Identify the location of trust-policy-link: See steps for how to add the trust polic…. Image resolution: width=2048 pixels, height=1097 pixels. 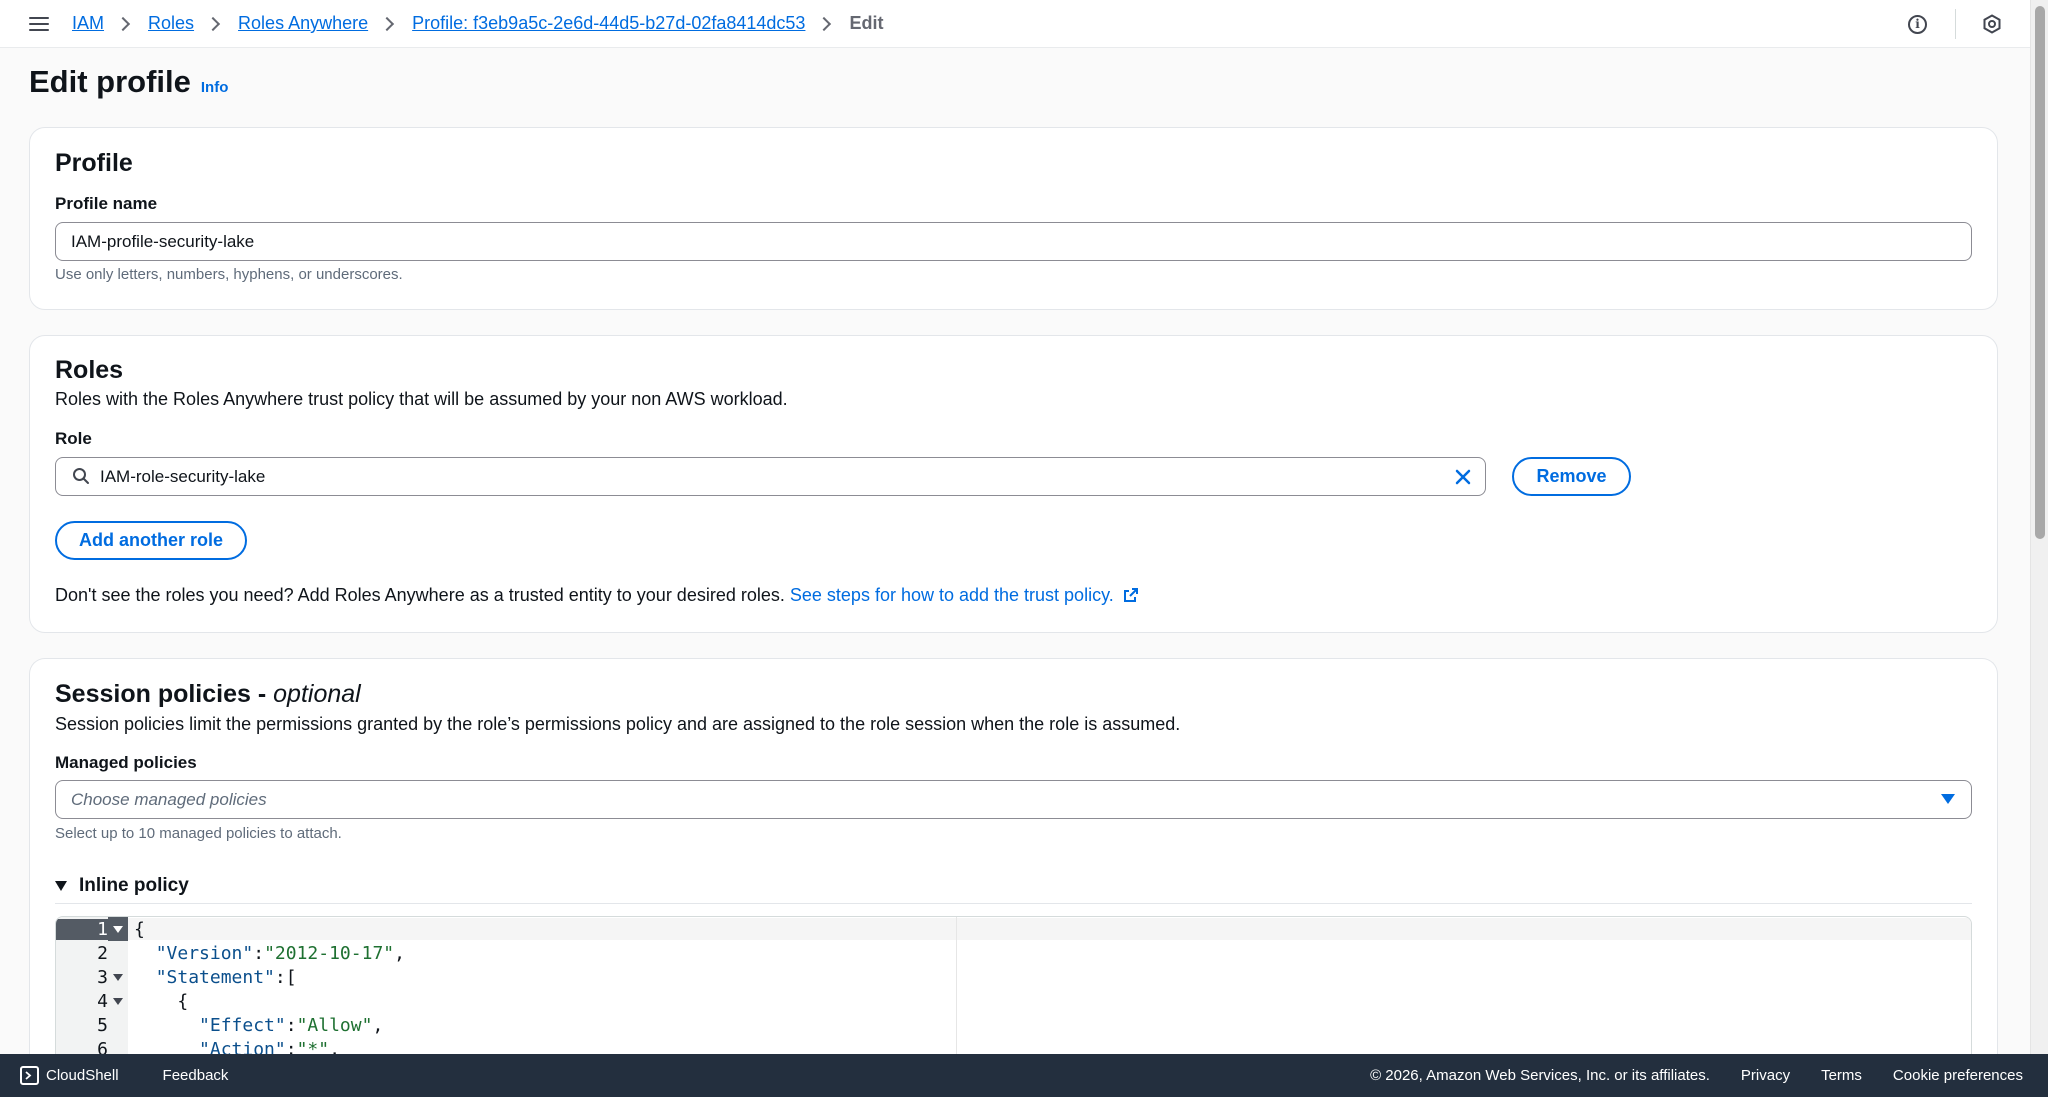
(964, 595).